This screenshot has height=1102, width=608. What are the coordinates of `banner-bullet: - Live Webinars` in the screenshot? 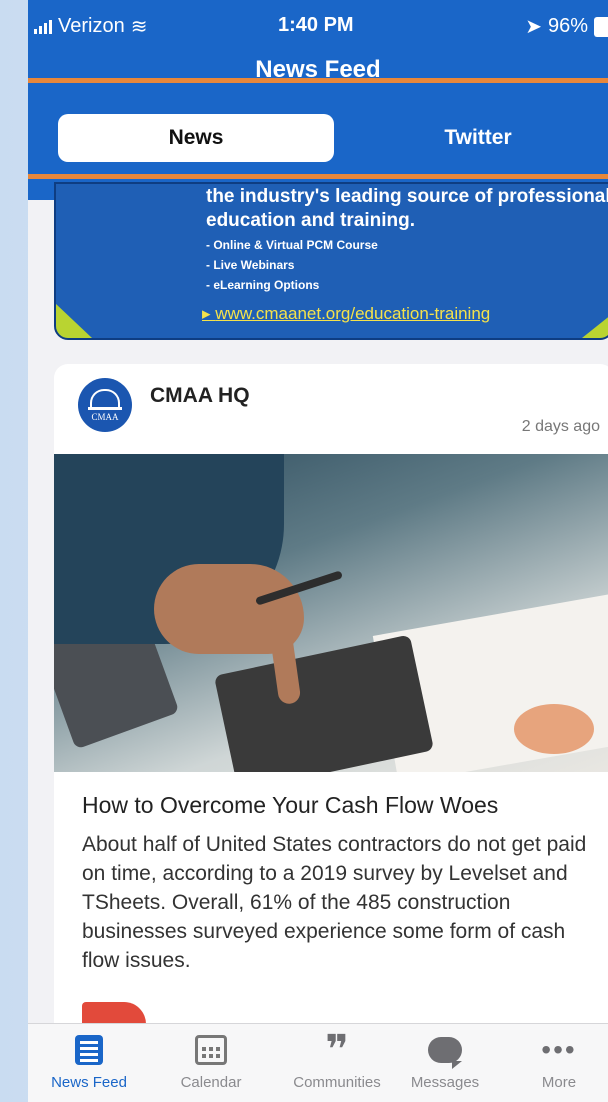 It's located at (250, 265).